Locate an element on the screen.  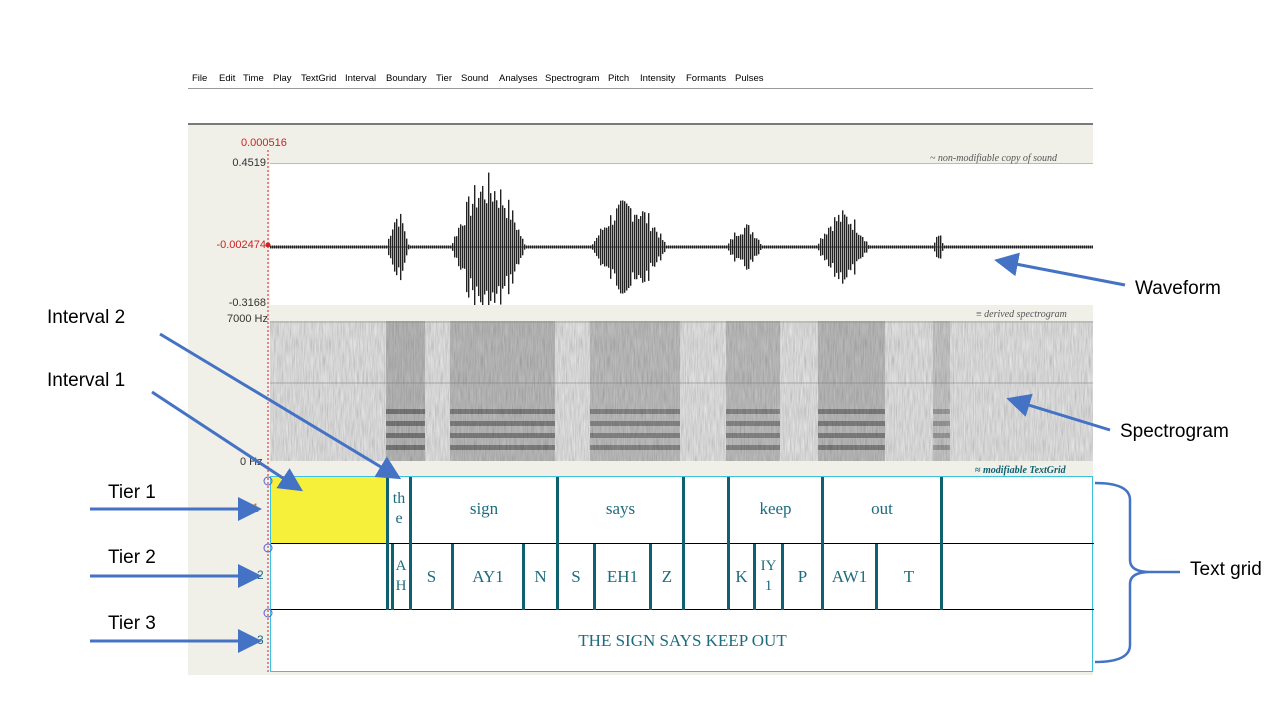
cursor-marker is located at coordinates (268, 245).